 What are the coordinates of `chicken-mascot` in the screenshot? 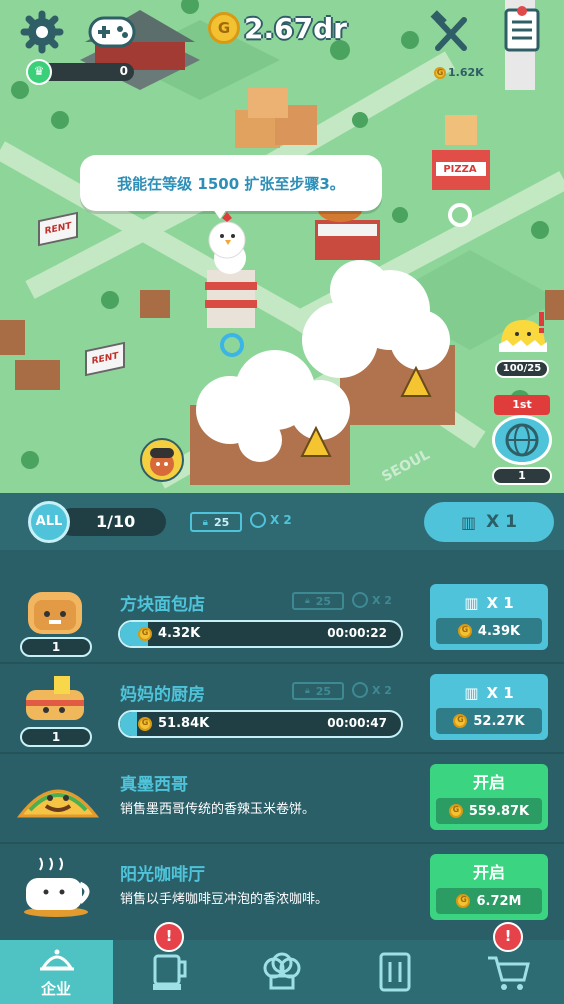 It's located at (227, 236).